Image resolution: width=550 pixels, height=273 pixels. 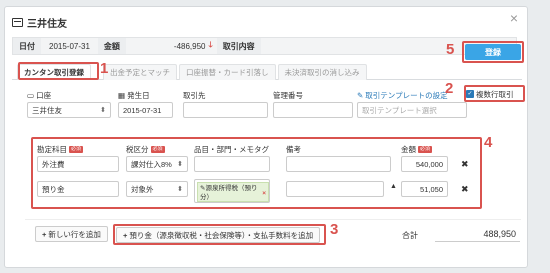 I want to click on modal-title: 三井住友, so click(x=47, y=24).